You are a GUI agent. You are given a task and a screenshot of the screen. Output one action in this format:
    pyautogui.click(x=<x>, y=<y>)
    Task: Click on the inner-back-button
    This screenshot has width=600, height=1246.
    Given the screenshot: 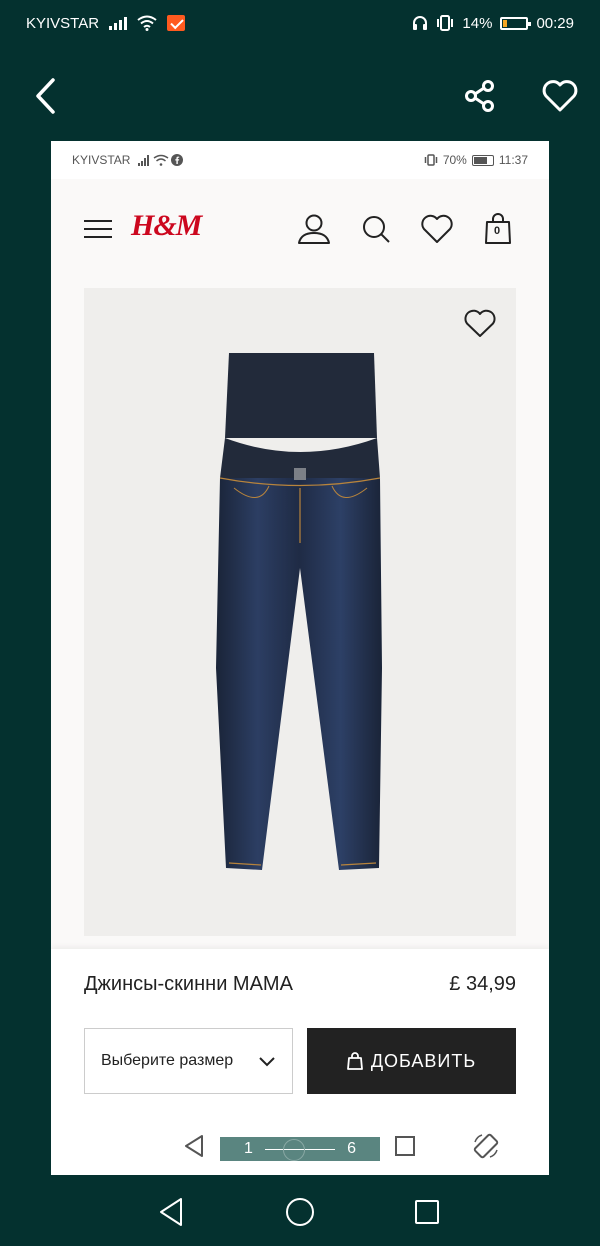 What is the action you would take?
    pyautogui.click(x=194, y=1146)
    